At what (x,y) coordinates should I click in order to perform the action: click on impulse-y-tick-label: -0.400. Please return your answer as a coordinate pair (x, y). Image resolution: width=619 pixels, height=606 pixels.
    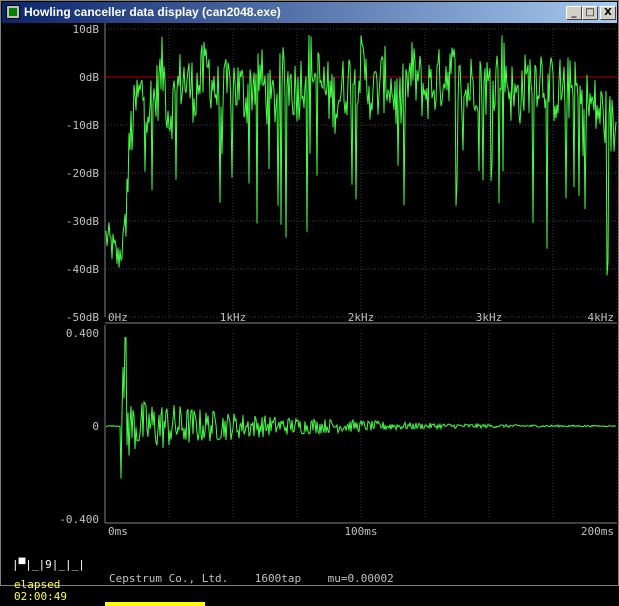
    Looking at the image, I should click on (79, 519).